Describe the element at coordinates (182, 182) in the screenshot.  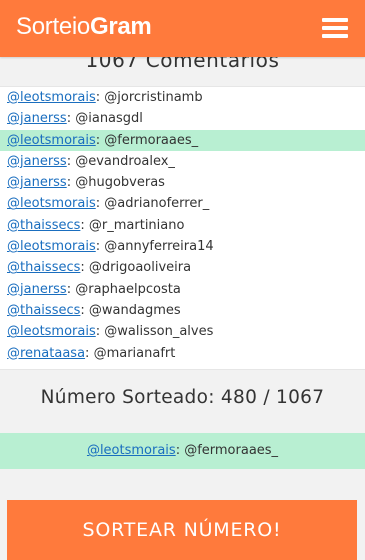
I see `comment-row: @janerss: @hugobveras` at that location.